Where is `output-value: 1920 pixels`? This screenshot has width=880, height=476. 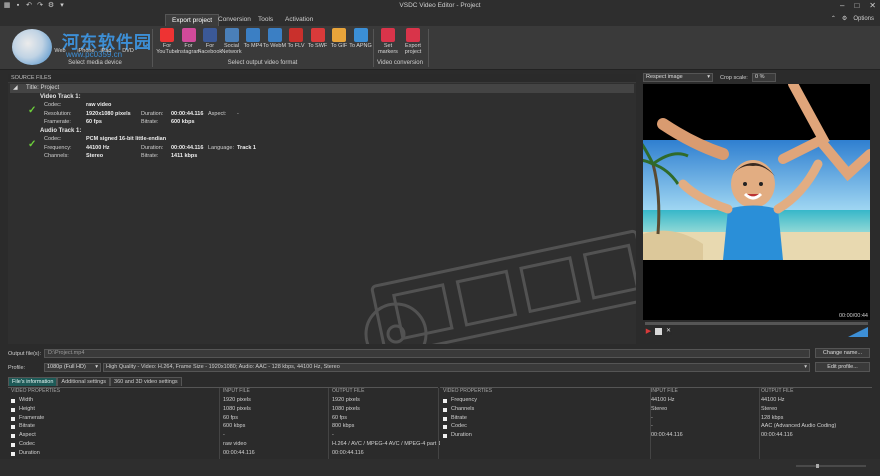 output-value: 1920 pixels is located at coordinates (346, 400).